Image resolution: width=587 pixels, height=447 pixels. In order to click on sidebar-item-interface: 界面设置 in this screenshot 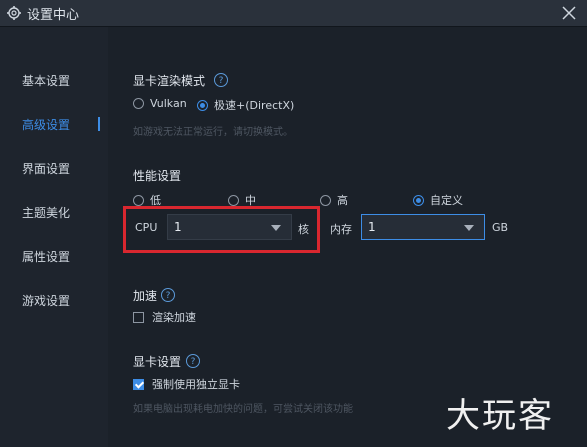, I will do `click(46, 168)`.